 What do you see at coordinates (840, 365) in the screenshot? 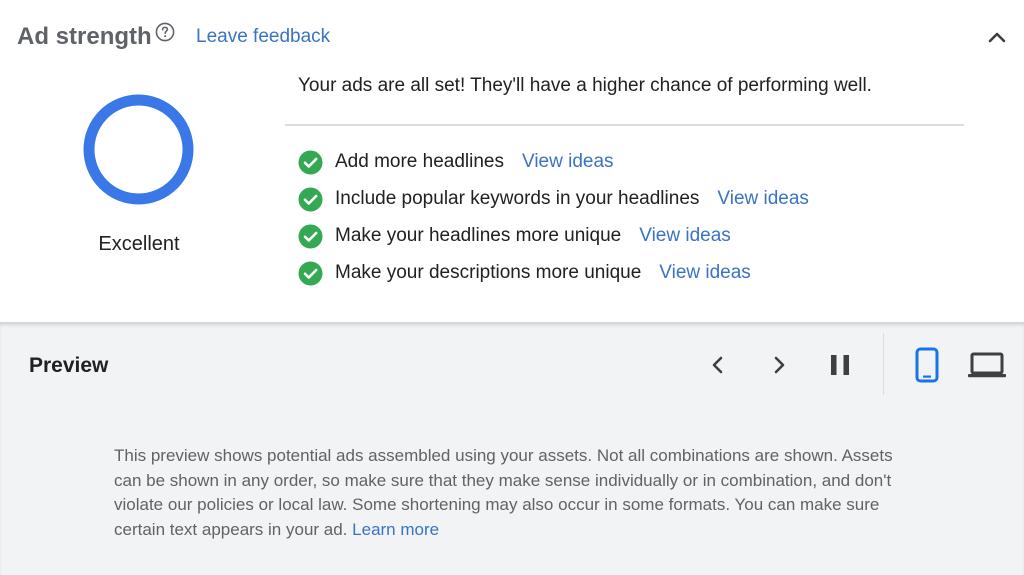
I see `pause-icon` at bounding box center [840, 365].